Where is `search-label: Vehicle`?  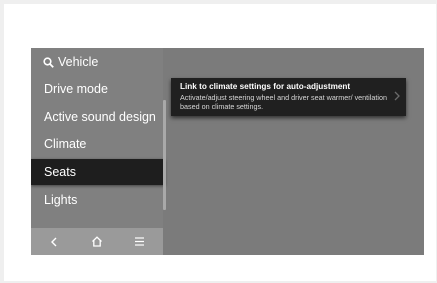 search-label: Vehicle is located at coordinates (78, 62).